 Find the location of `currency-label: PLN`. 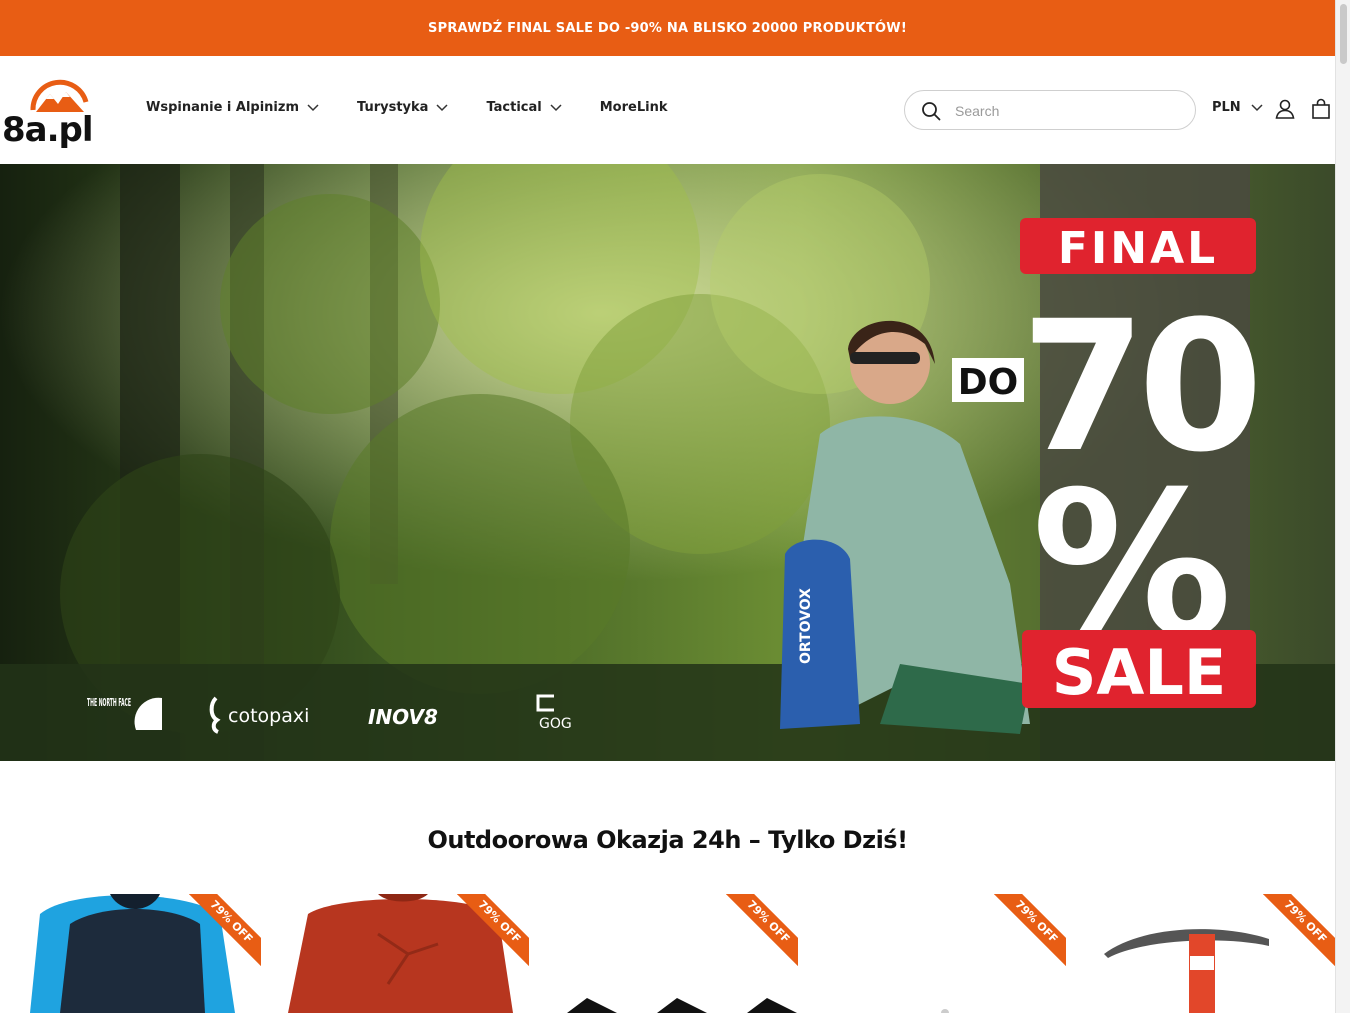

currency-label: PLN is located at coordinates (1226, 107).